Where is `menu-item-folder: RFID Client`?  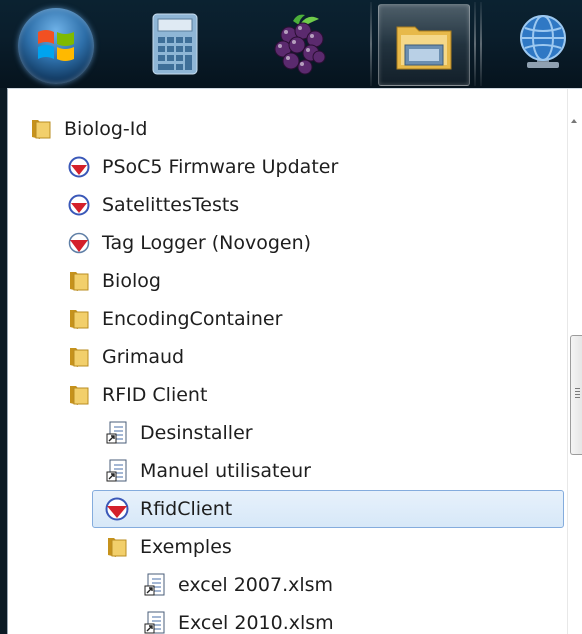
menu-item-folder: RFID Client is located at coordinates (136, 395).